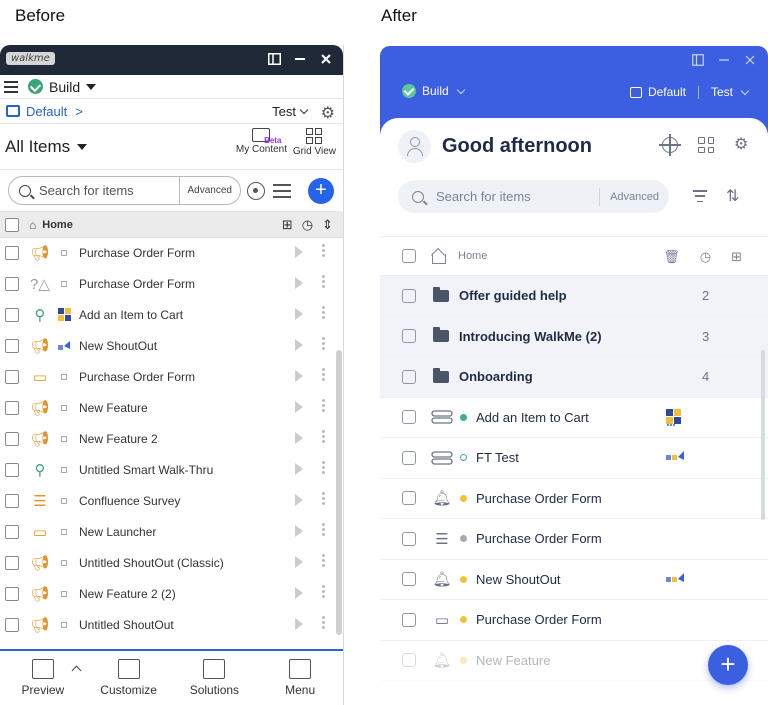  I want to click on list-item: ▭ Purchase Order Form, so click(574, 620).